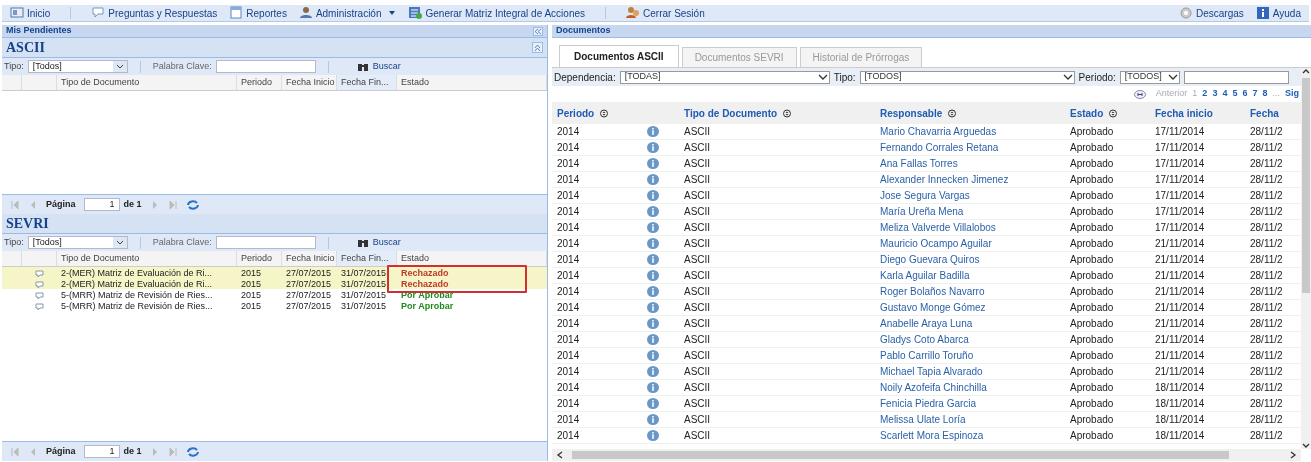 This screenshot has height=462, width=1311. I want to click on responsible-link: Diego Guevara Quiros, so click(971, 259).